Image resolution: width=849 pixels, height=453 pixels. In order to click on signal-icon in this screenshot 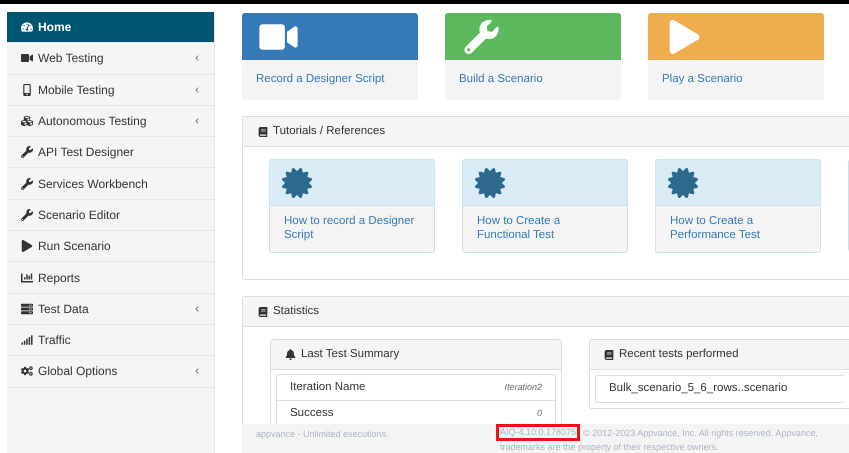, I will do `click(27, 340)`.